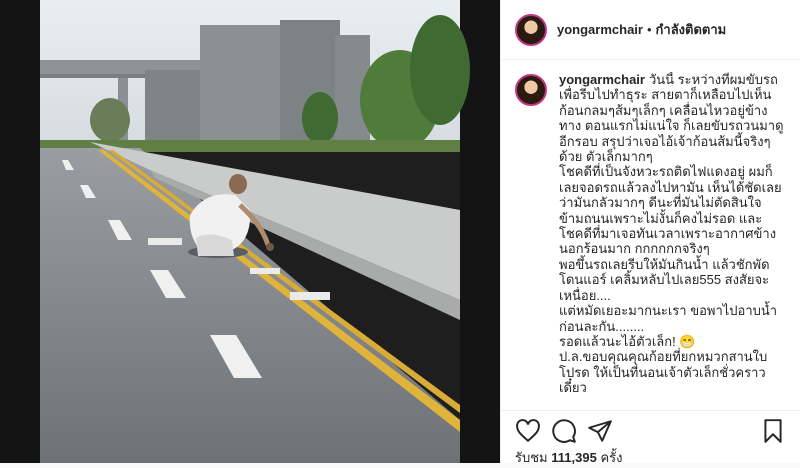  I want to click on caption-avatar, so click(531, 90).